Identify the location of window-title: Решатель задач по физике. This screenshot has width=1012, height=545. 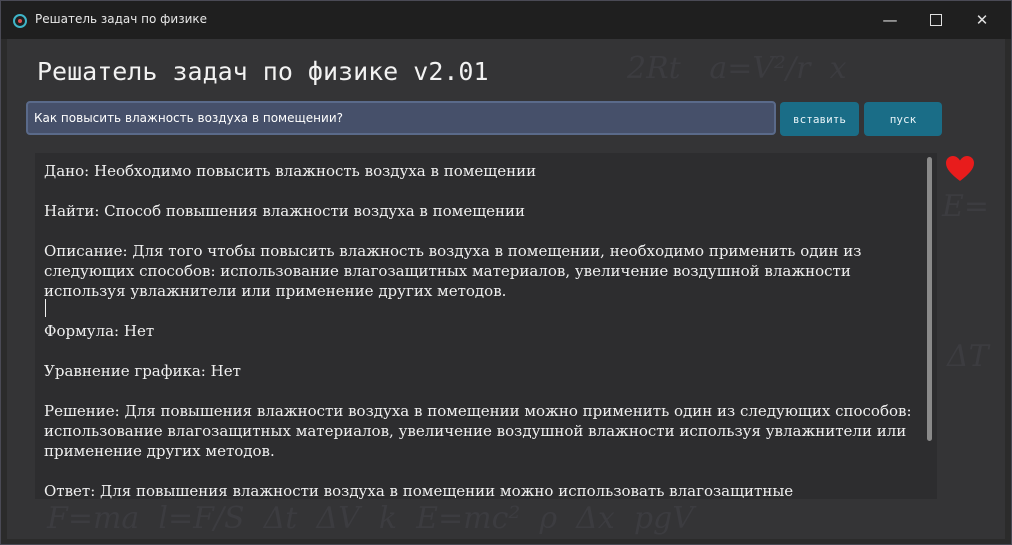
(121, 19).